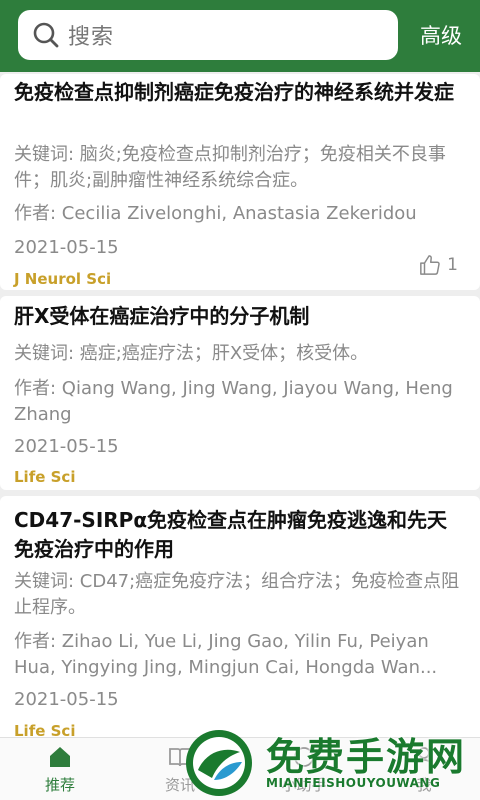 The width and height of the screenshot is (480, 800). Describe the element at coordinates (46, 35) in the screenshot. I see `search-icon` at that location.